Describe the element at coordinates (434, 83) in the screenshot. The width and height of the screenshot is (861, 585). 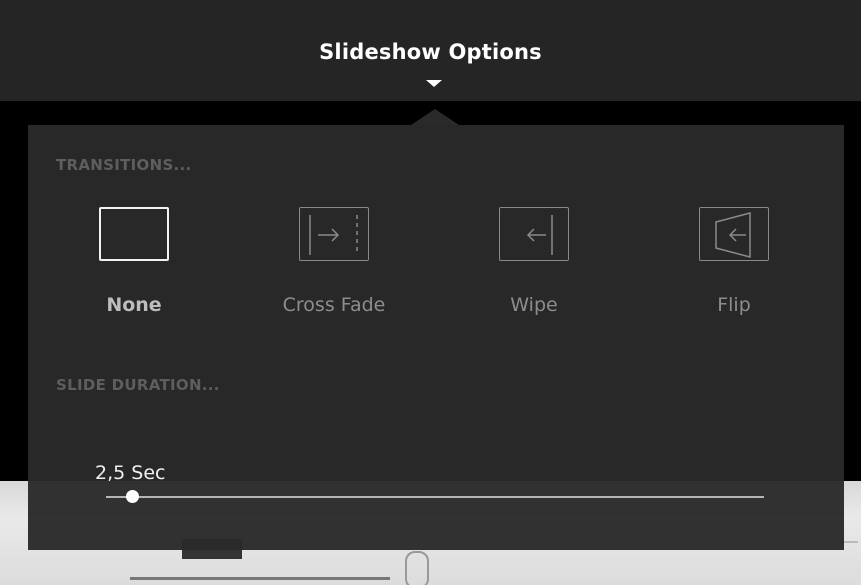
I see `dropdown-caret-icon` at that location.